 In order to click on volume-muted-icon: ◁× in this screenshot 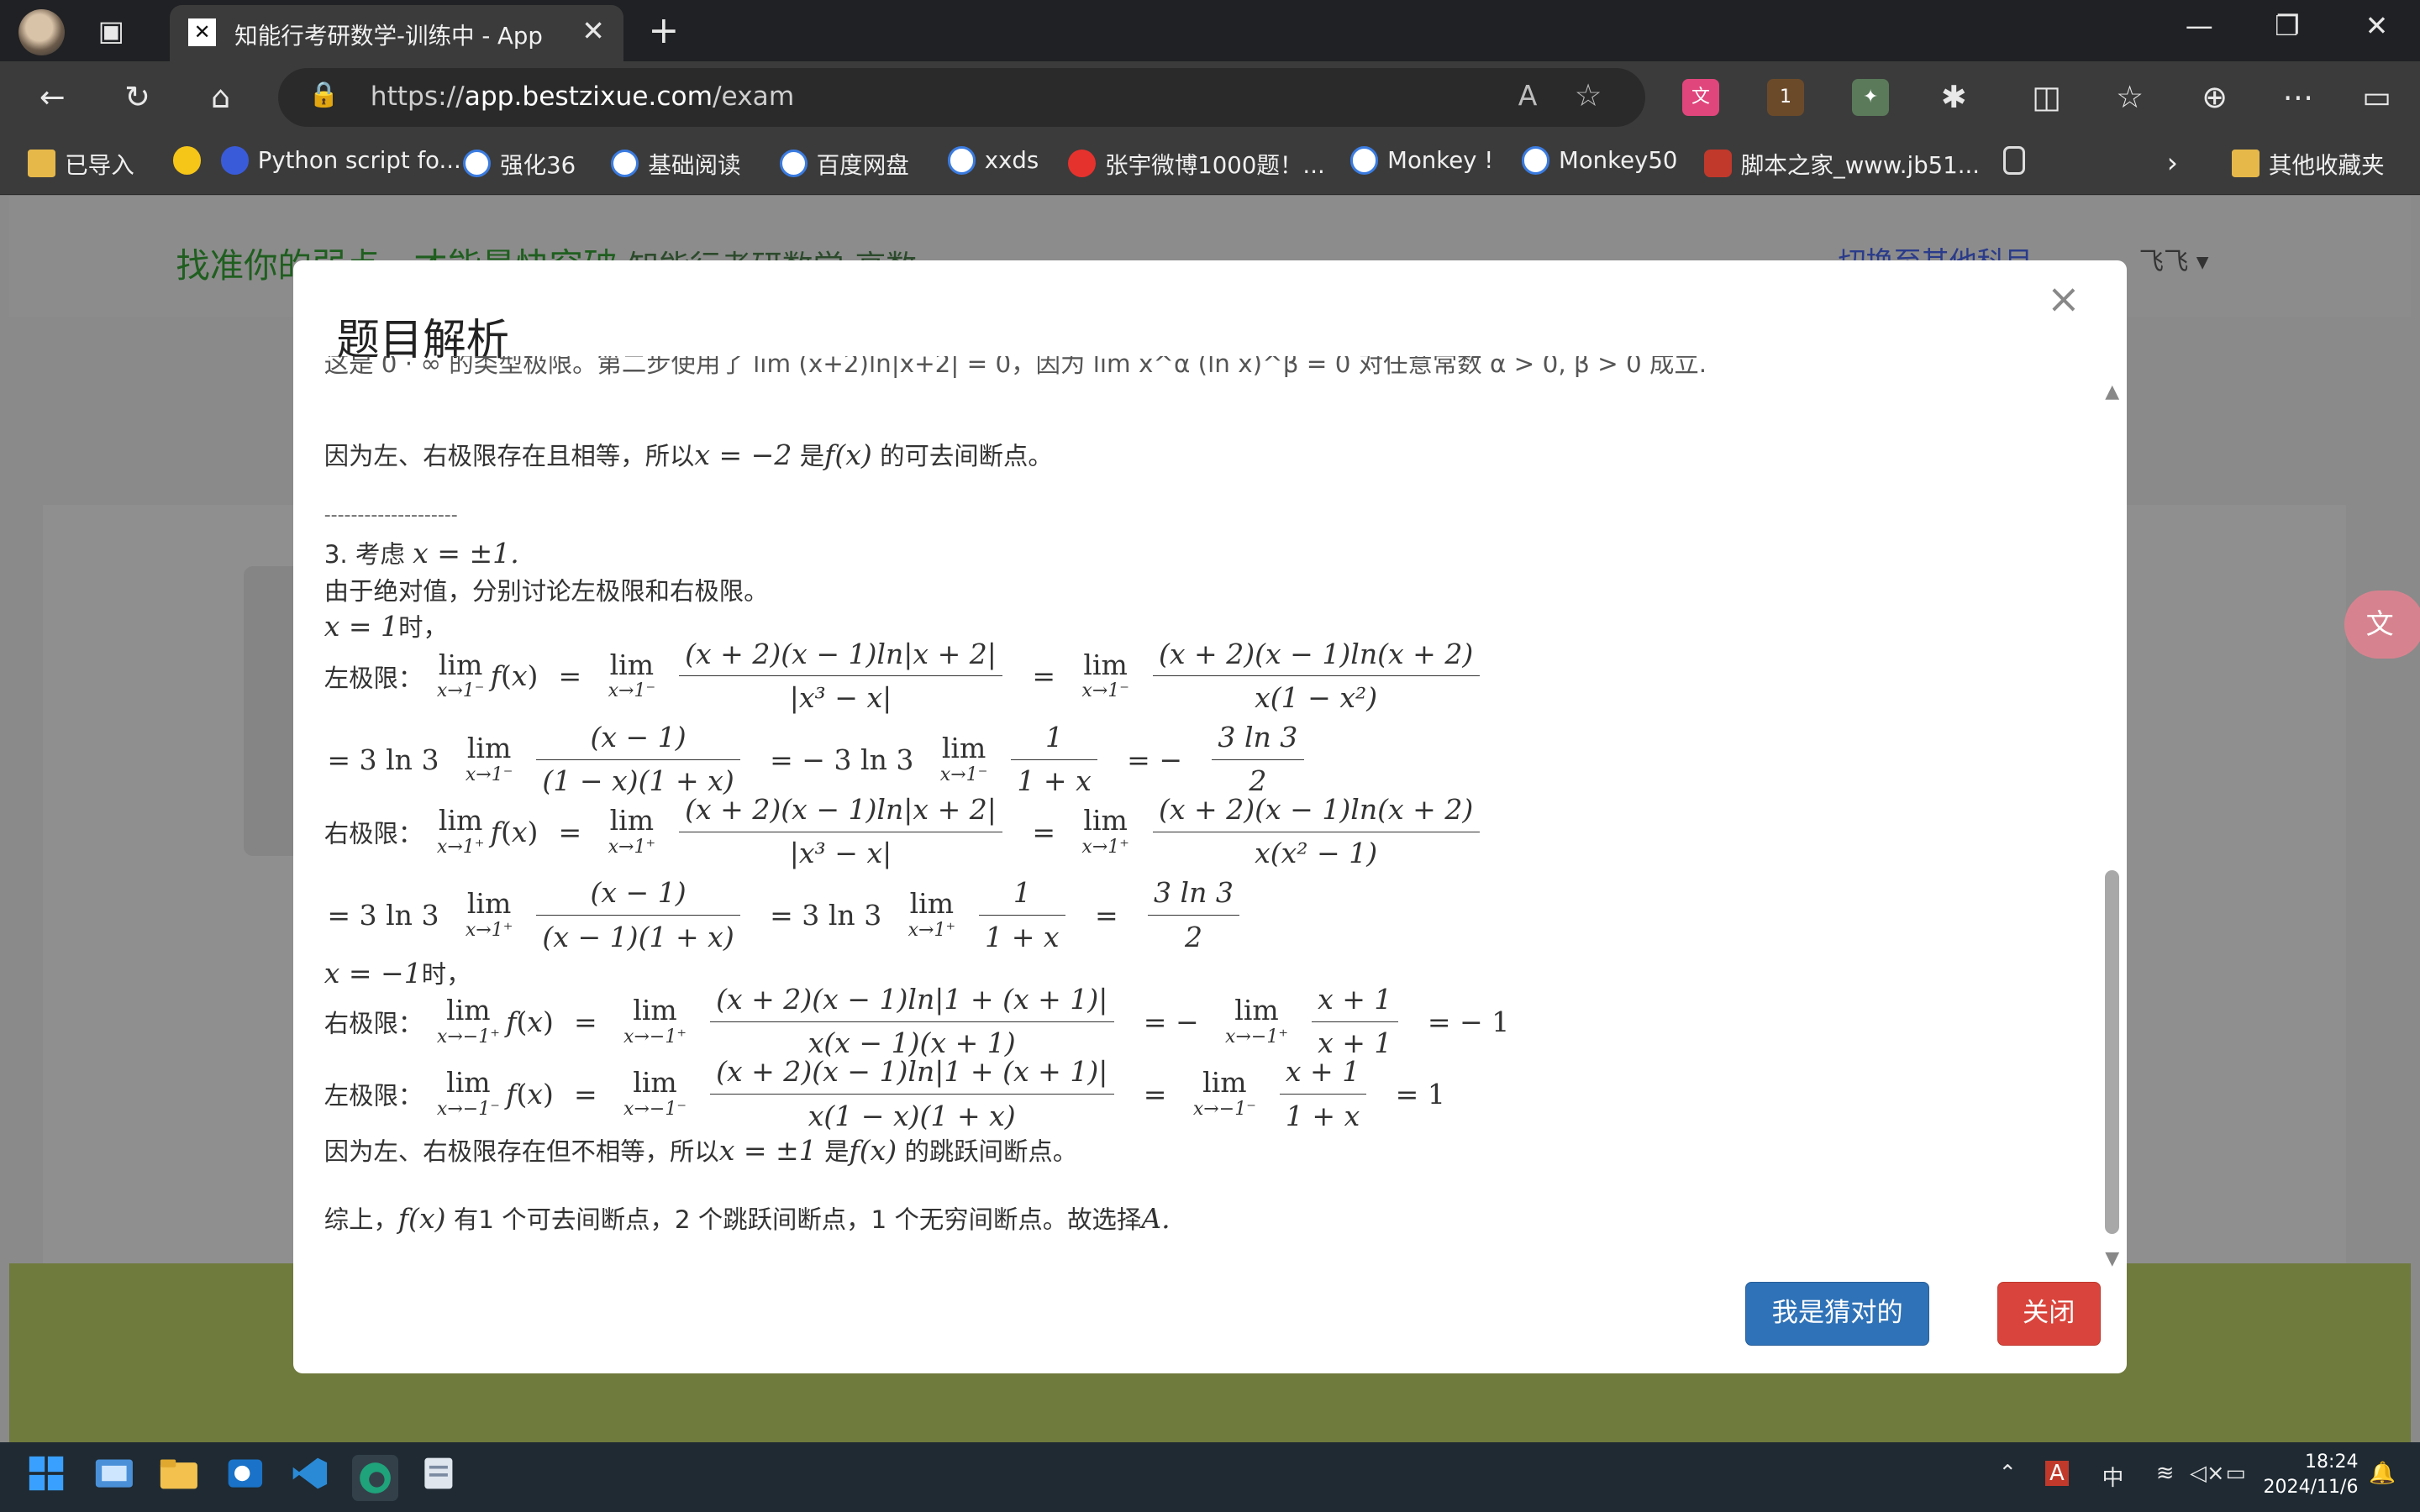, I will do `click(2207, 1473)`.